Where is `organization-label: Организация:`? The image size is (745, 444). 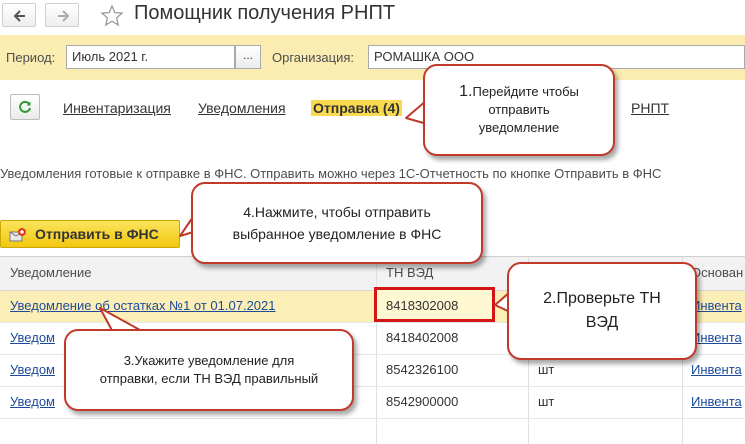 organization-label: Организация: is located at coordinates (313, 57).